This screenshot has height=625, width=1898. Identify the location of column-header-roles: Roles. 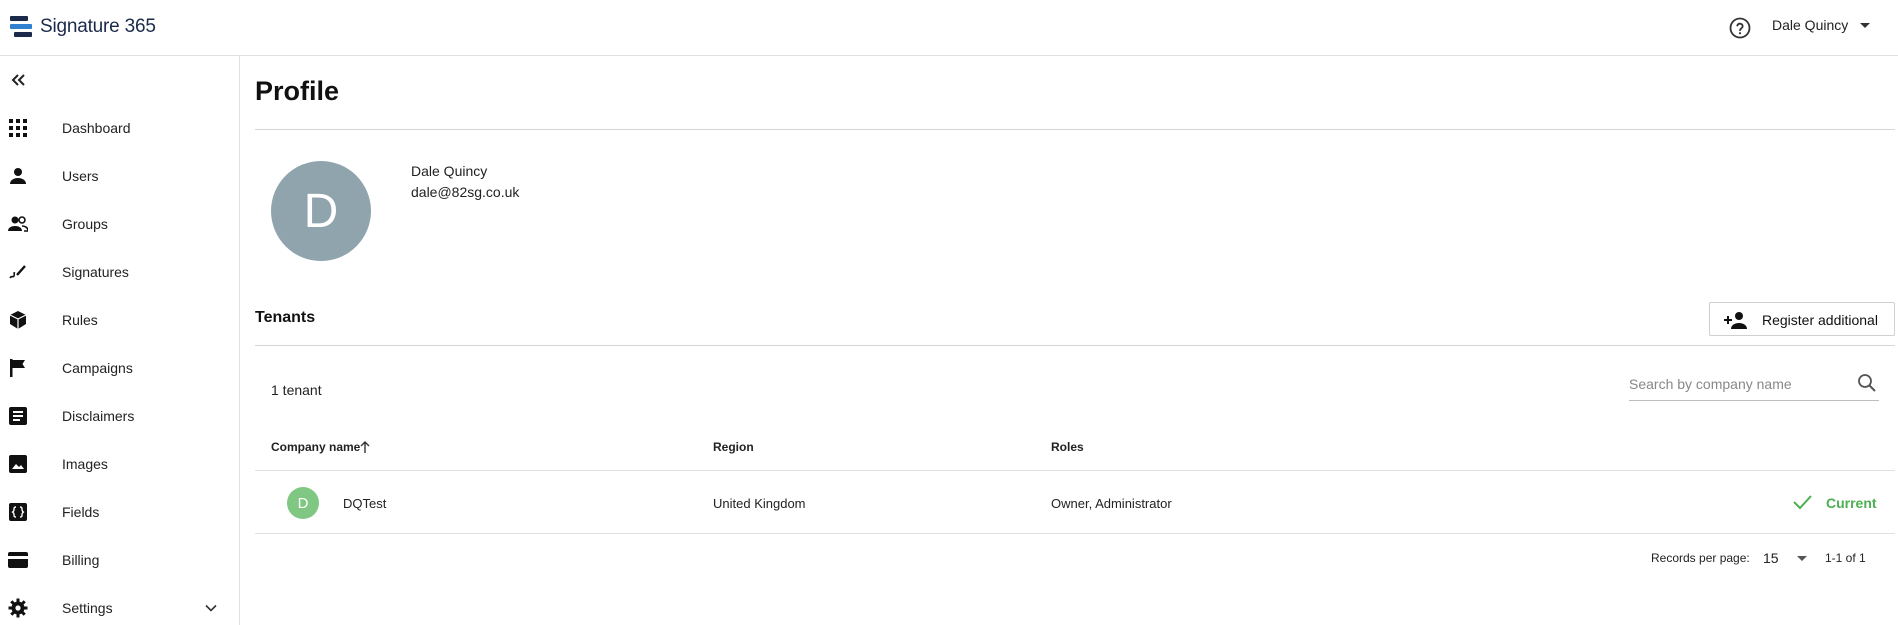
(1067, 447).